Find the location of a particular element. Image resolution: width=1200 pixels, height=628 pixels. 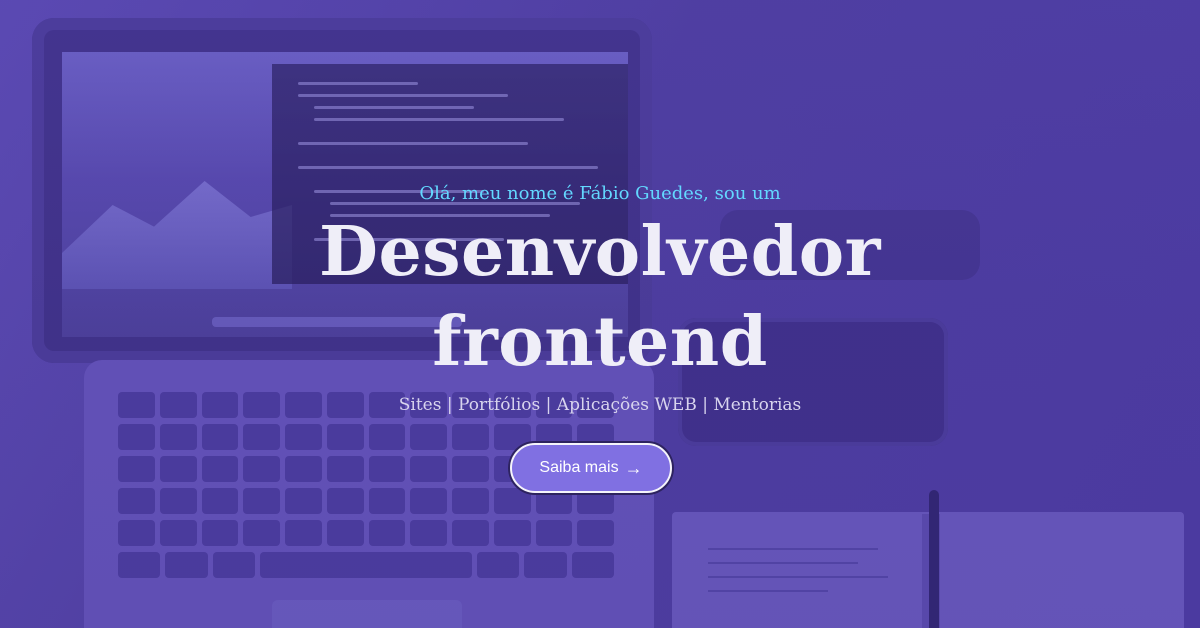

hero-title-line-2: frontend is located at coordinates (600, 342).